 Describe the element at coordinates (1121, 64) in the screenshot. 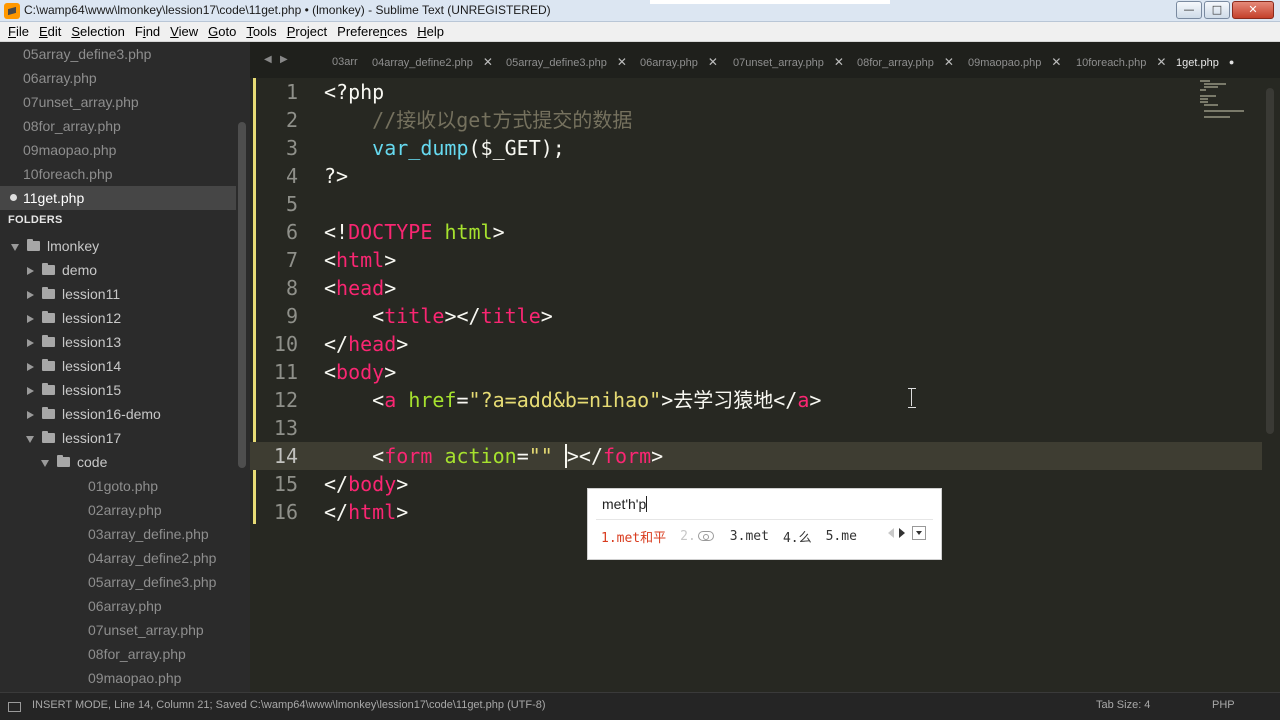

I see `tab: 10foreach.php ✕` at that location.